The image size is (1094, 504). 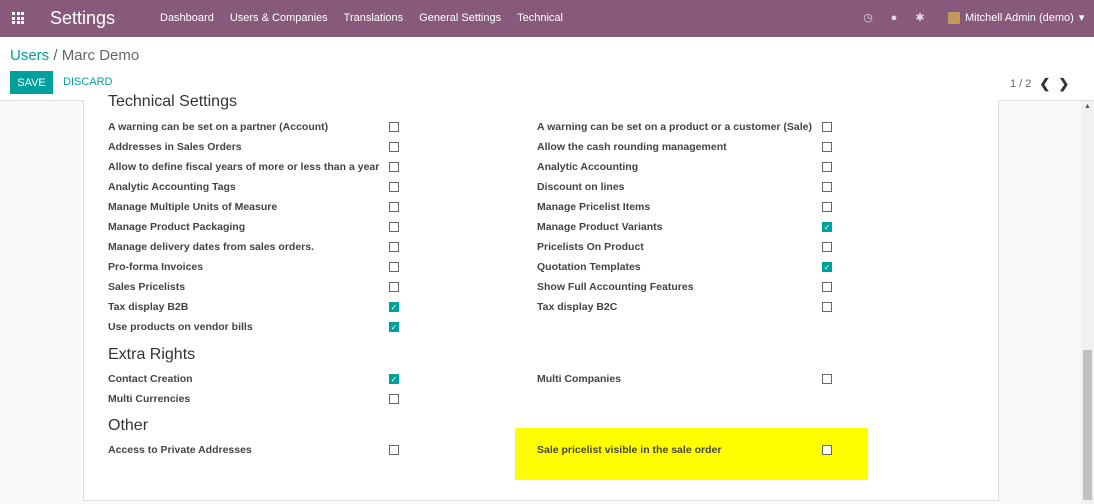 What do you see at coordinates (394, 247) in the screenshot?
I see `checkbox-manage-delivery-dates-from-sales-orders` at bounding box center [394, 247].